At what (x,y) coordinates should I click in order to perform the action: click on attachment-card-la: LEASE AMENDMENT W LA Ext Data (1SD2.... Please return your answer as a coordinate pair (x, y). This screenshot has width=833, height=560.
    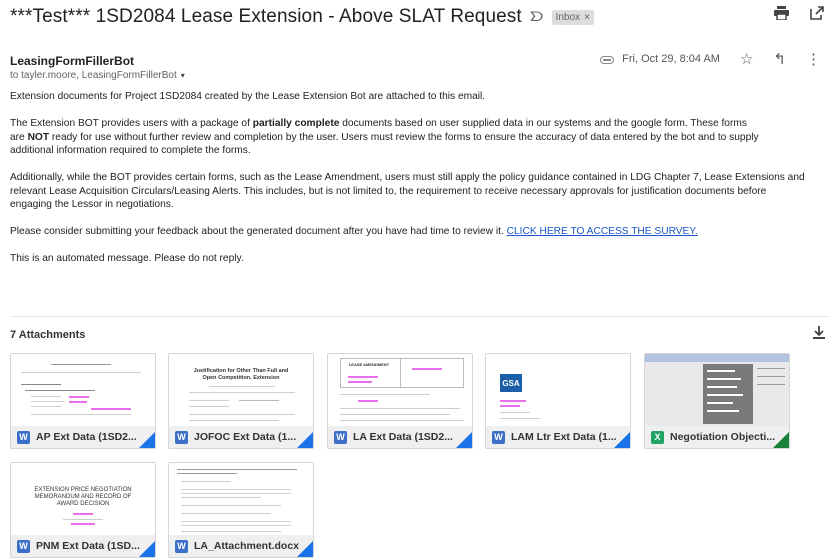
    Looking at the image, I should click on (400, 401).